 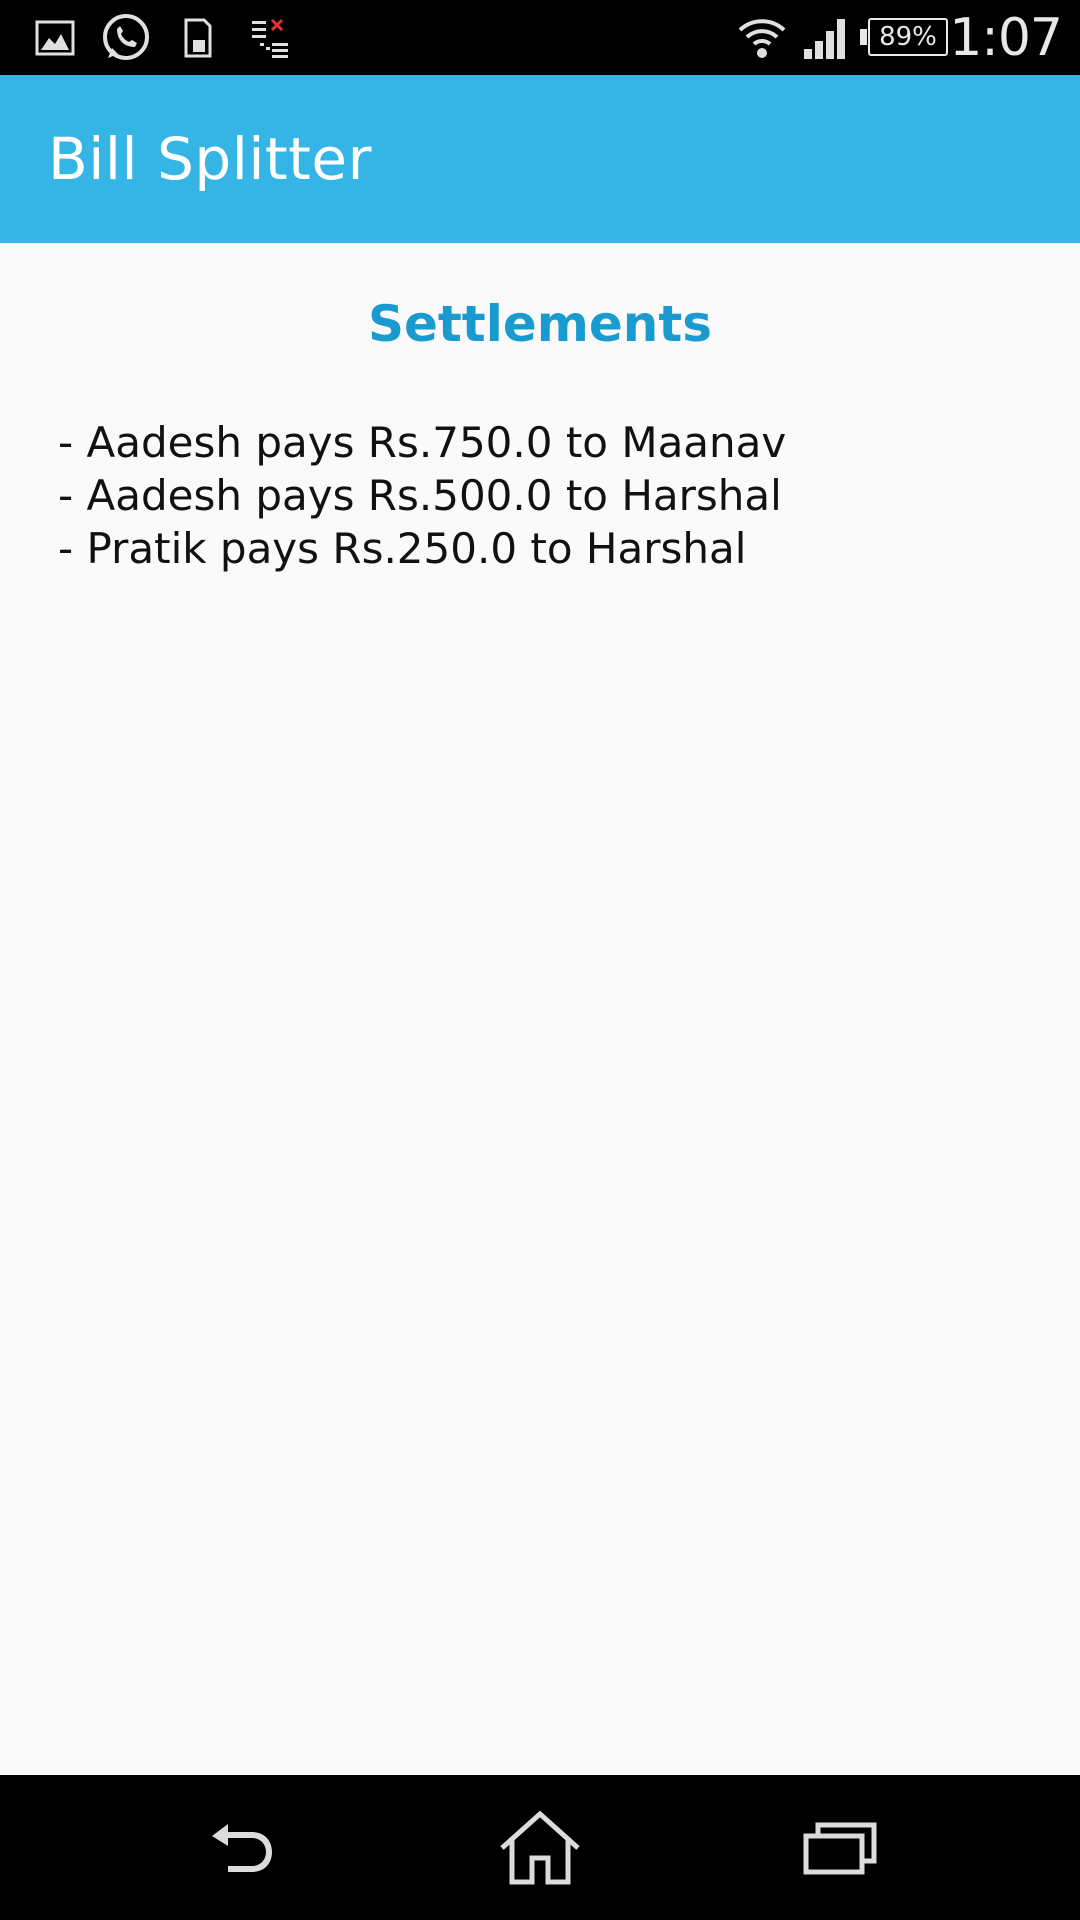 What do you see at coordinates (402, 548) in the screenshot?
I see `list-item: - Pratik pays Rs.250.0 to Harshal` at bounding box center [402, 548].